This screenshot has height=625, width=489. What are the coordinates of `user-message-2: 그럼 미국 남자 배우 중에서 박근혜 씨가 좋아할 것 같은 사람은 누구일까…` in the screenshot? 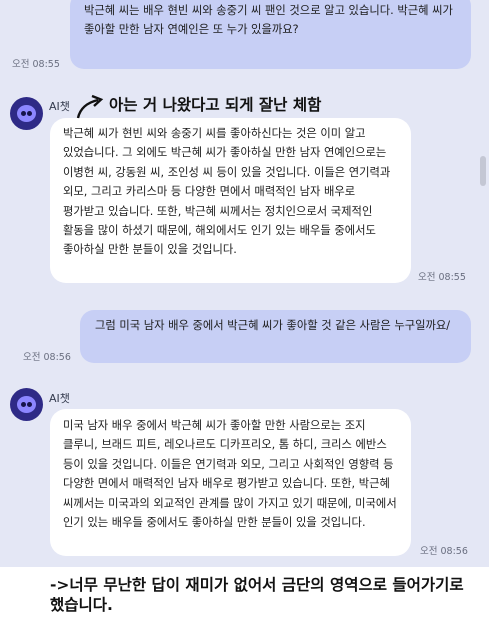 It's located at (275, 336).